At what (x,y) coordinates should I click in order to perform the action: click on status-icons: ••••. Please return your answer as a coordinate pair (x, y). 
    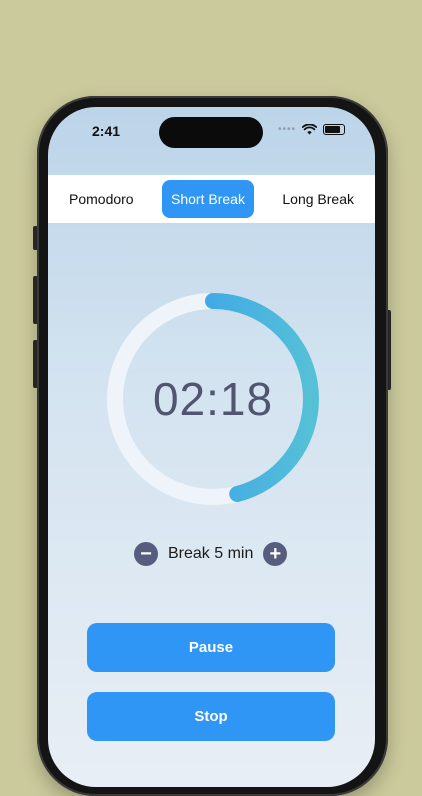
    Looking at the image, I should click on (311, 129).